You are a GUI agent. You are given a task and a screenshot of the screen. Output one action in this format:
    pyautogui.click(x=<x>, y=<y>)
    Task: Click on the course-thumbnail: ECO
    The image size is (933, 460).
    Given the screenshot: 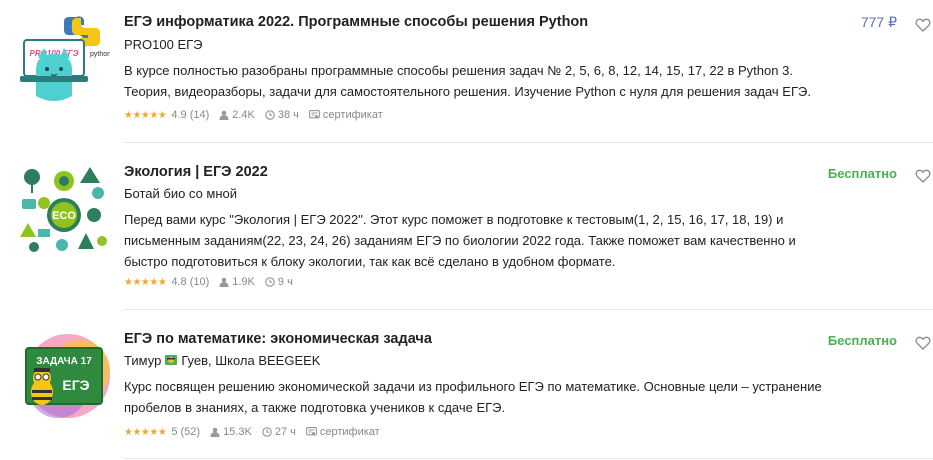 What is the action you would take?
    pyautogui.click(x=64, y=209)
    